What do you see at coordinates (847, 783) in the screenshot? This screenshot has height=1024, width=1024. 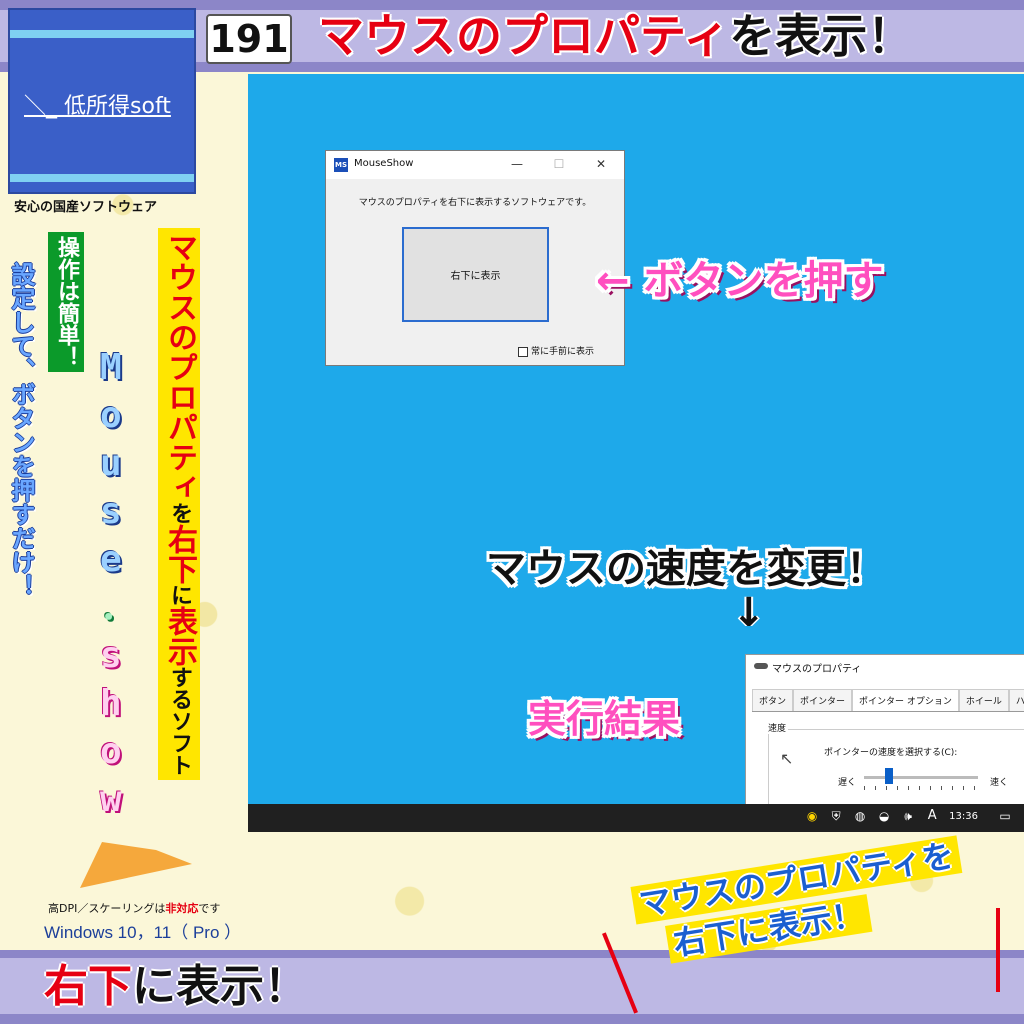 I see `slow-label: 遅く` at bounding box center [847, 783].